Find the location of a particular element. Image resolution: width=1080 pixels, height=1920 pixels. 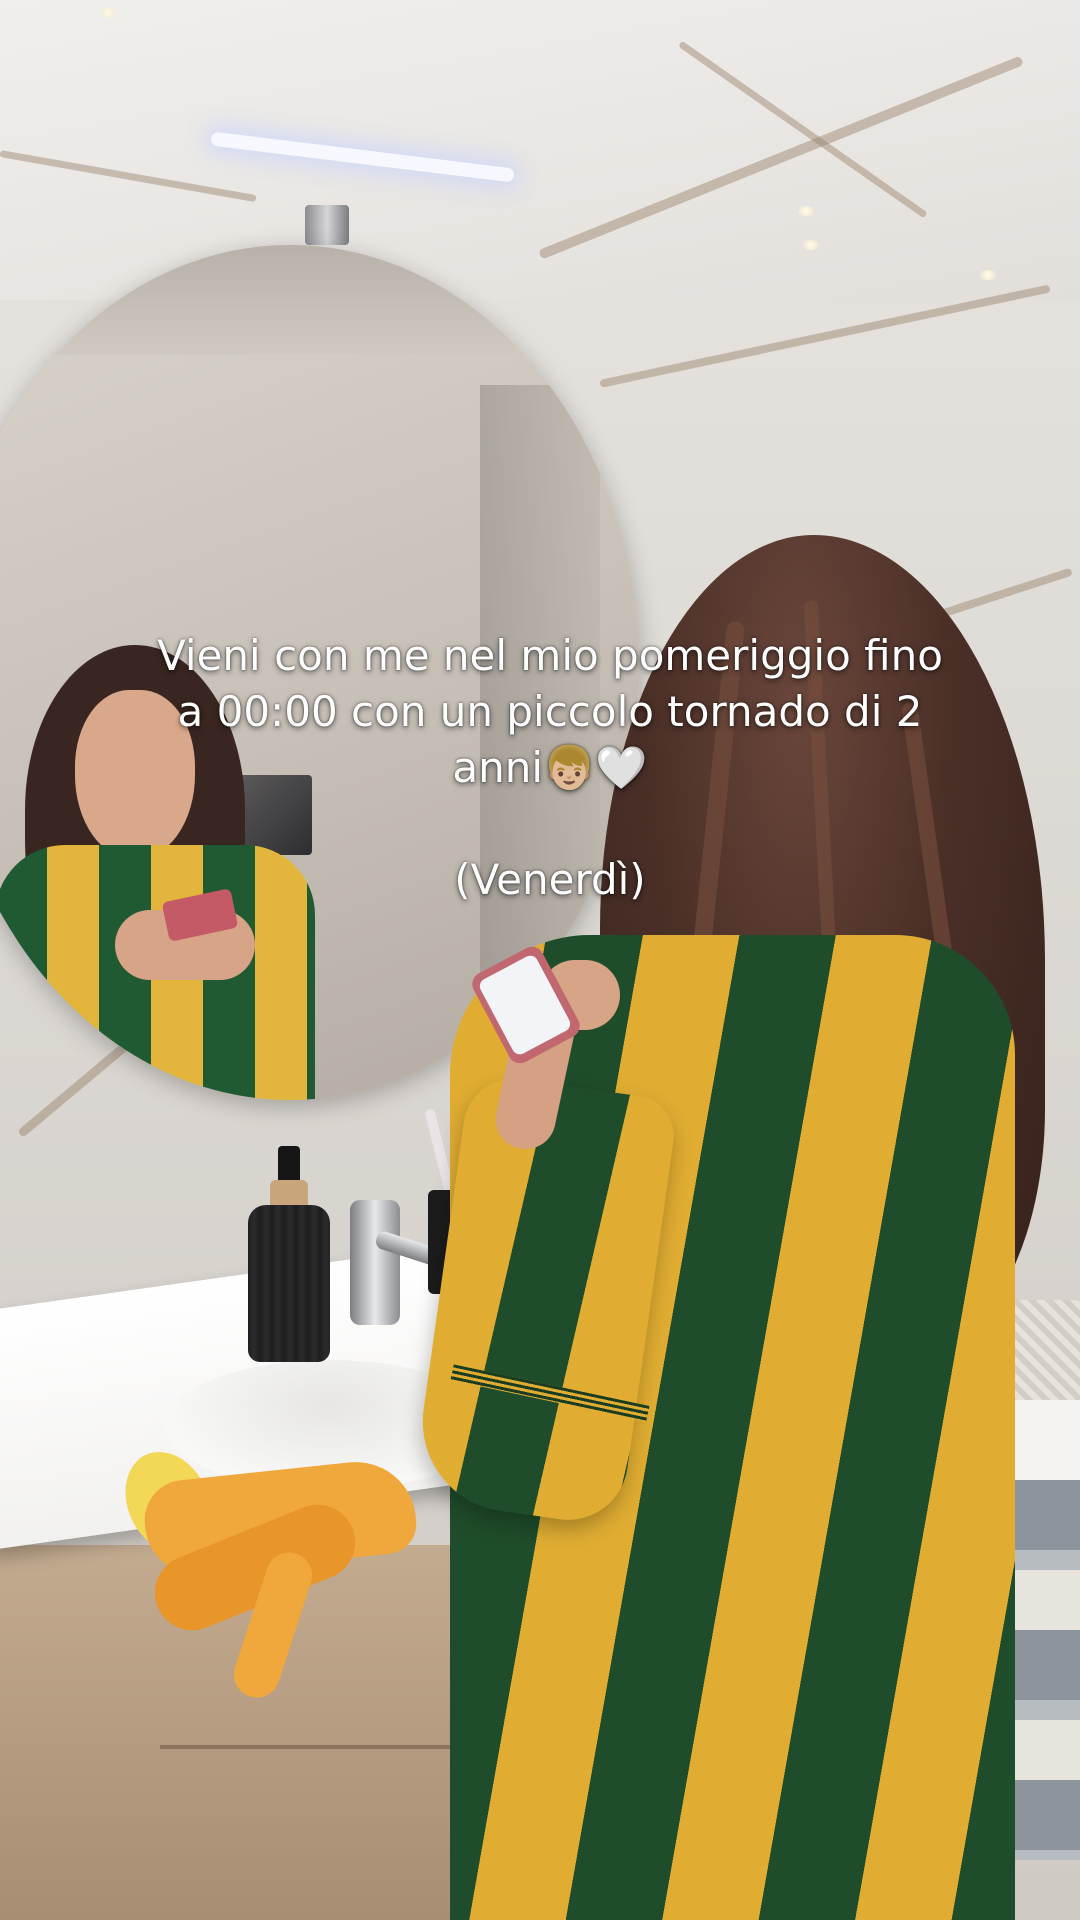

caption-line-2: a 00:00 con un piccolo tornado di 2 is located at coordinates (550, 711).